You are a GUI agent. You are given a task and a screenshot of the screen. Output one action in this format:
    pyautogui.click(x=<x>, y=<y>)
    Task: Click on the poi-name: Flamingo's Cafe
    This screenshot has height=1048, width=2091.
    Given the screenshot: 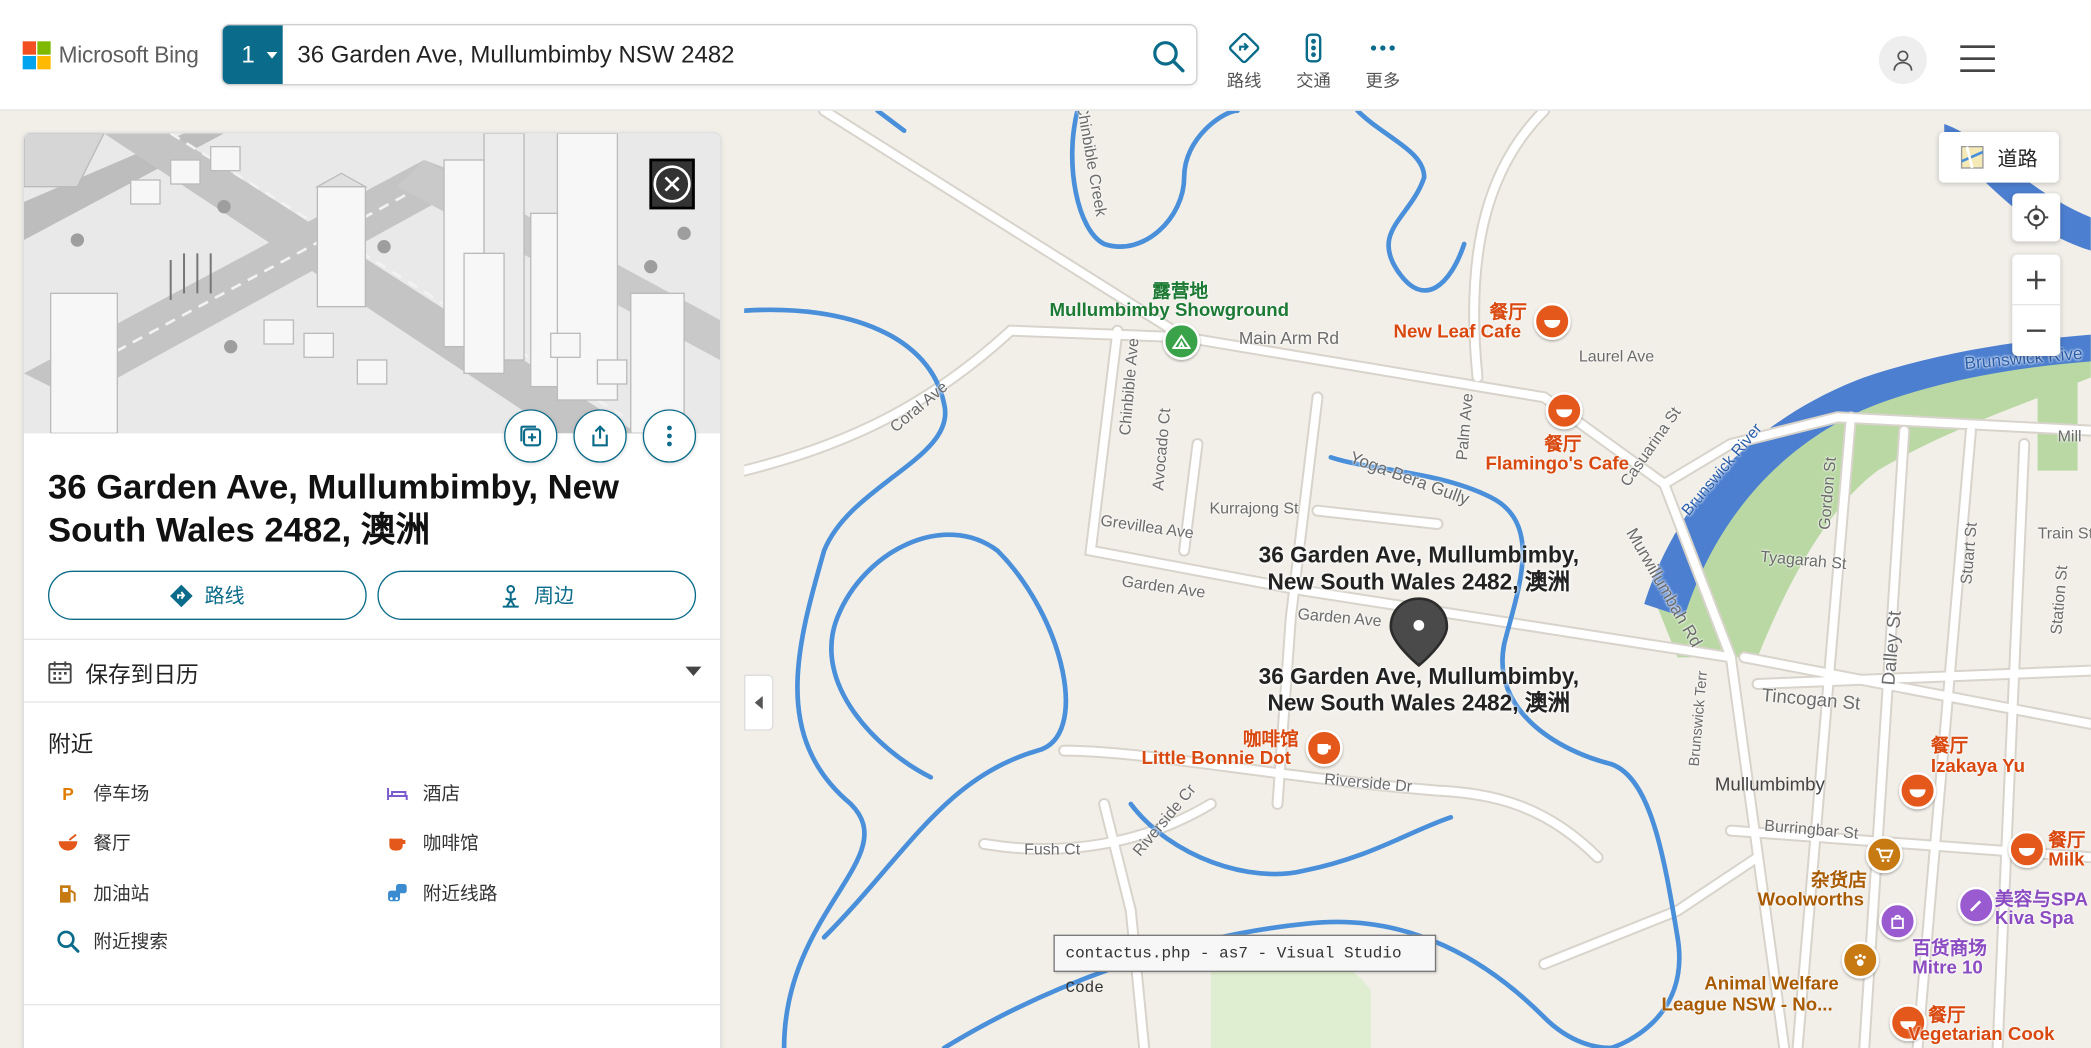 What is the action you would take?
    pyautogui.click(x=1557, y=462)
    